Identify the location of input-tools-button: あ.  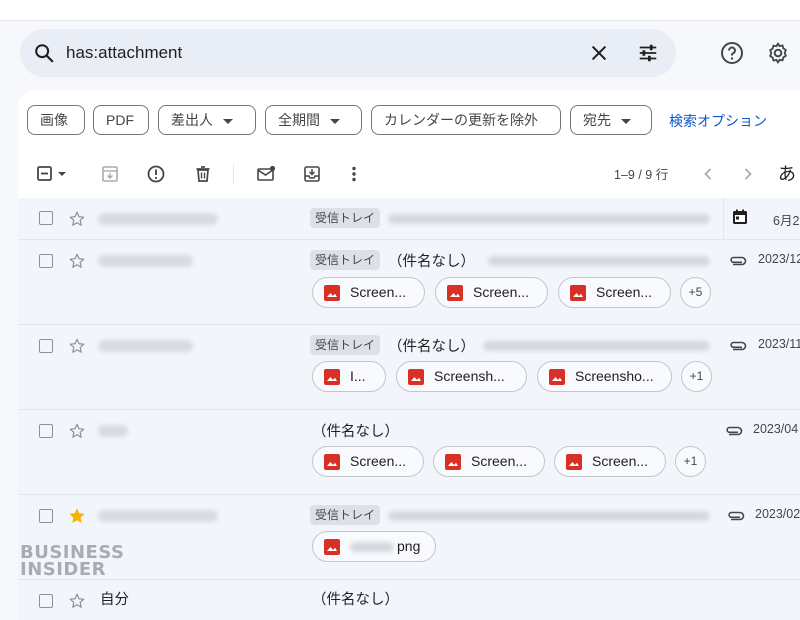
(787, 173).